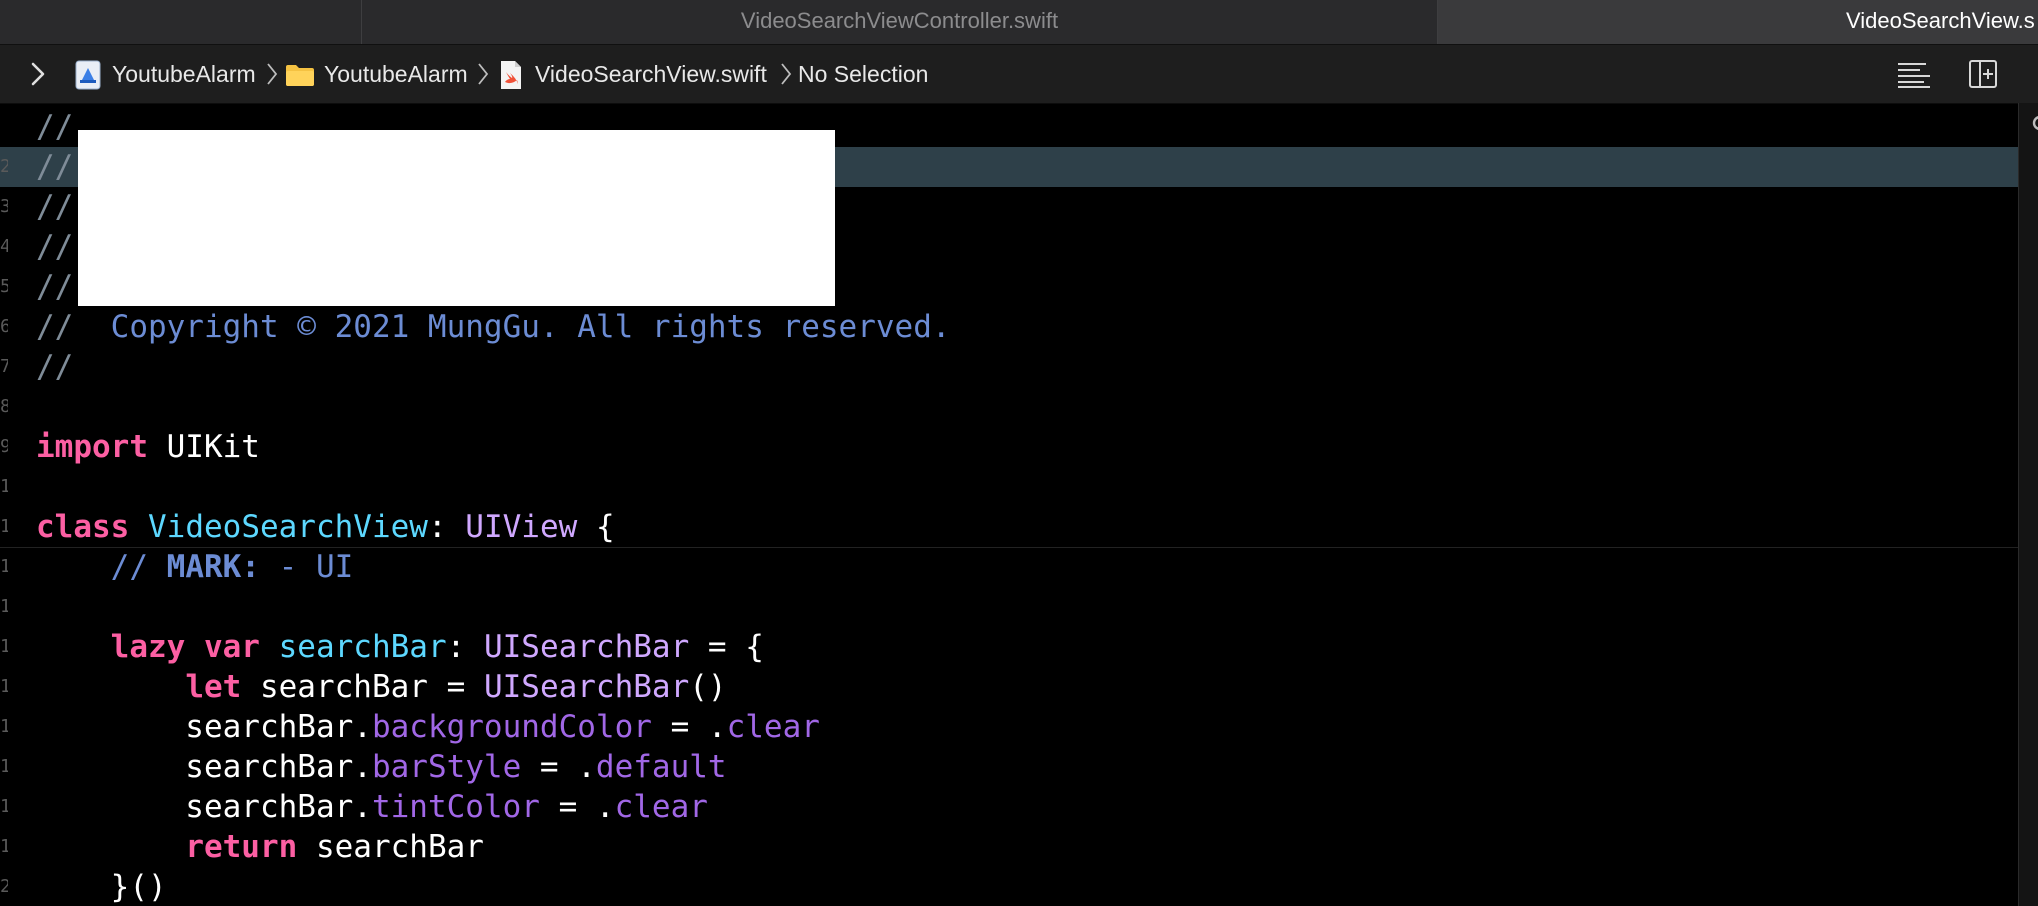  What do you see at coordinates (390, 847) in the screenshot?
I see `identifier: searchBar` at bounding box center [390, 847].